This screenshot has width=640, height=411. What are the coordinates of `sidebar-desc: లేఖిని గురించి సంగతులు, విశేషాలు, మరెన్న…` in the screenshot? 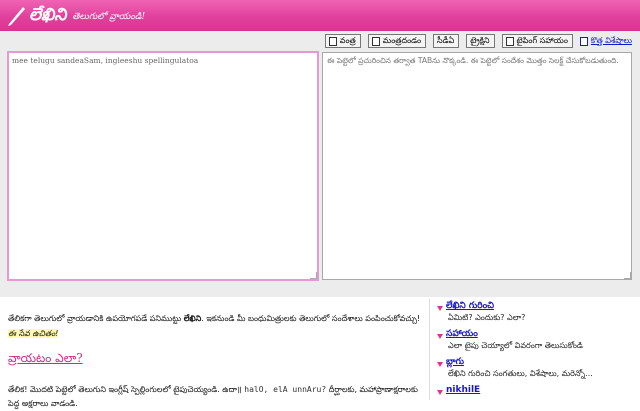 It's located at (520, 373).